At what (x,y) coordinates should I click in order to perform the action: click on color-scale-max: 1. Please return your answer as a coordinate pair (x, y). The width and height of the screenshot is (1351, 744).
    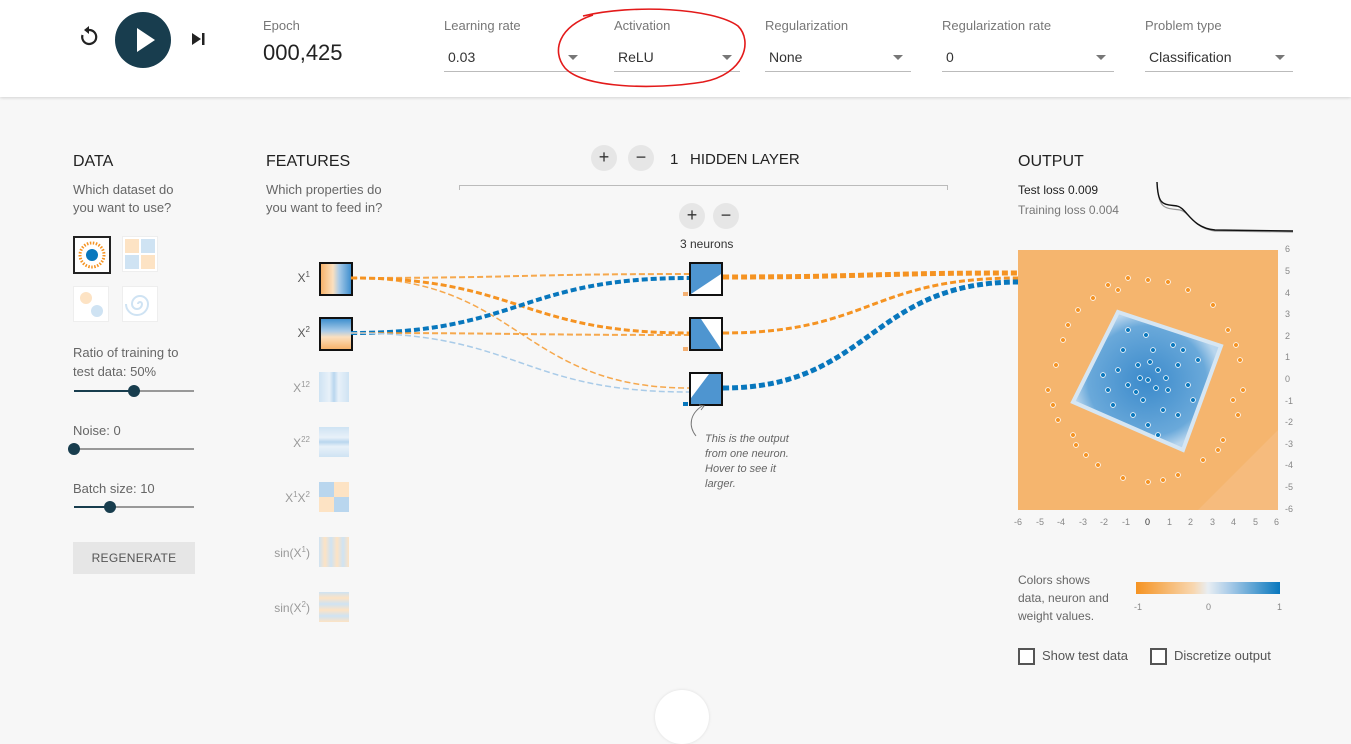
    Looking at the image, I should click on (1280, 607).